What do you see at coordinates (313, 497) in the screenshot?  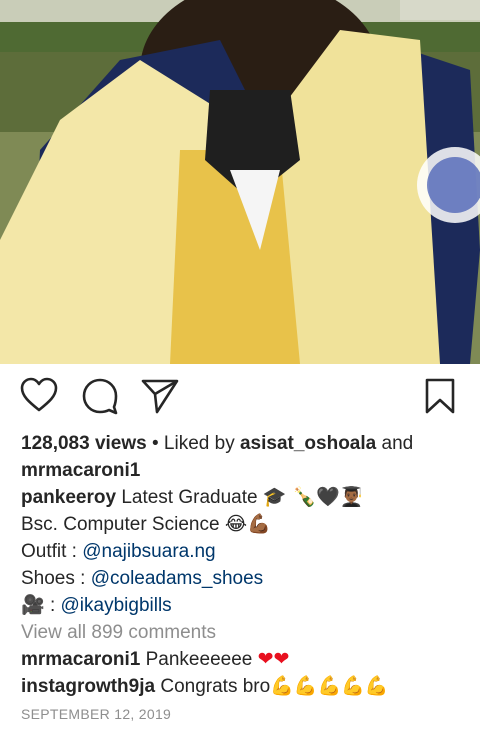 I see `caption-emoji: 🎓 🍾🖤👨🏾‍🎓` at bounding box center [313, 497].